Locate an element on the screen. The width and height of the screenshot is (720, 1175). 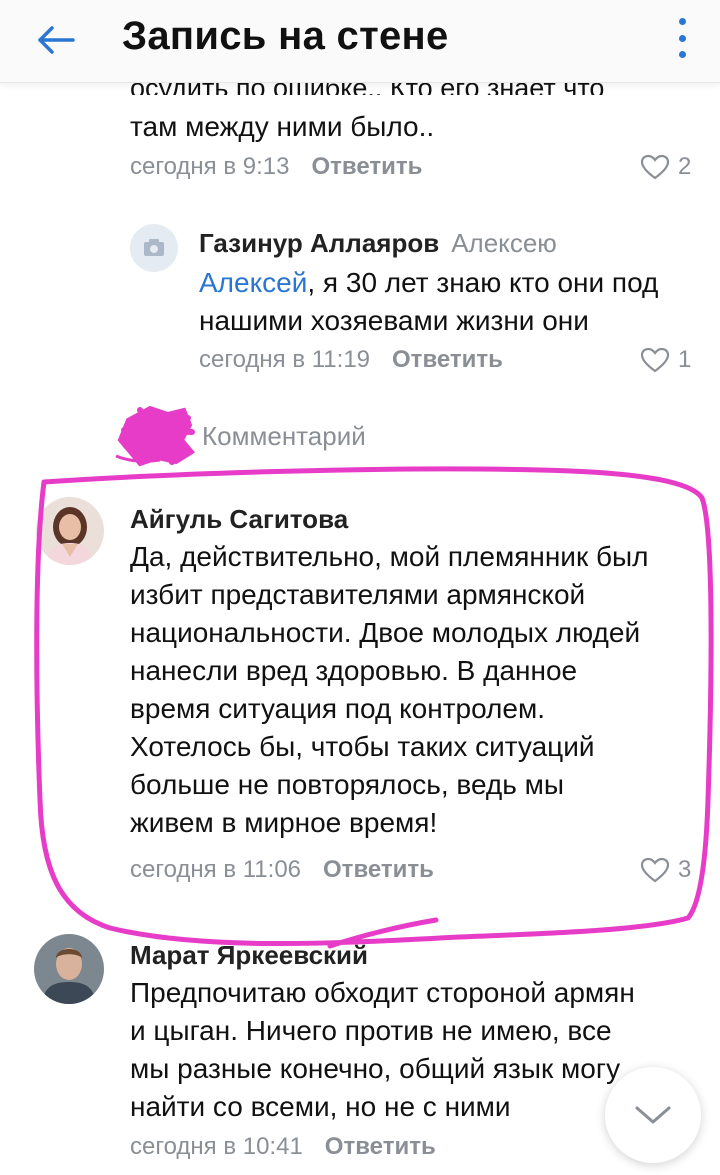
comment-text-line: Предпочитаю обходит стороной армян is located at coordinates (382, 992).